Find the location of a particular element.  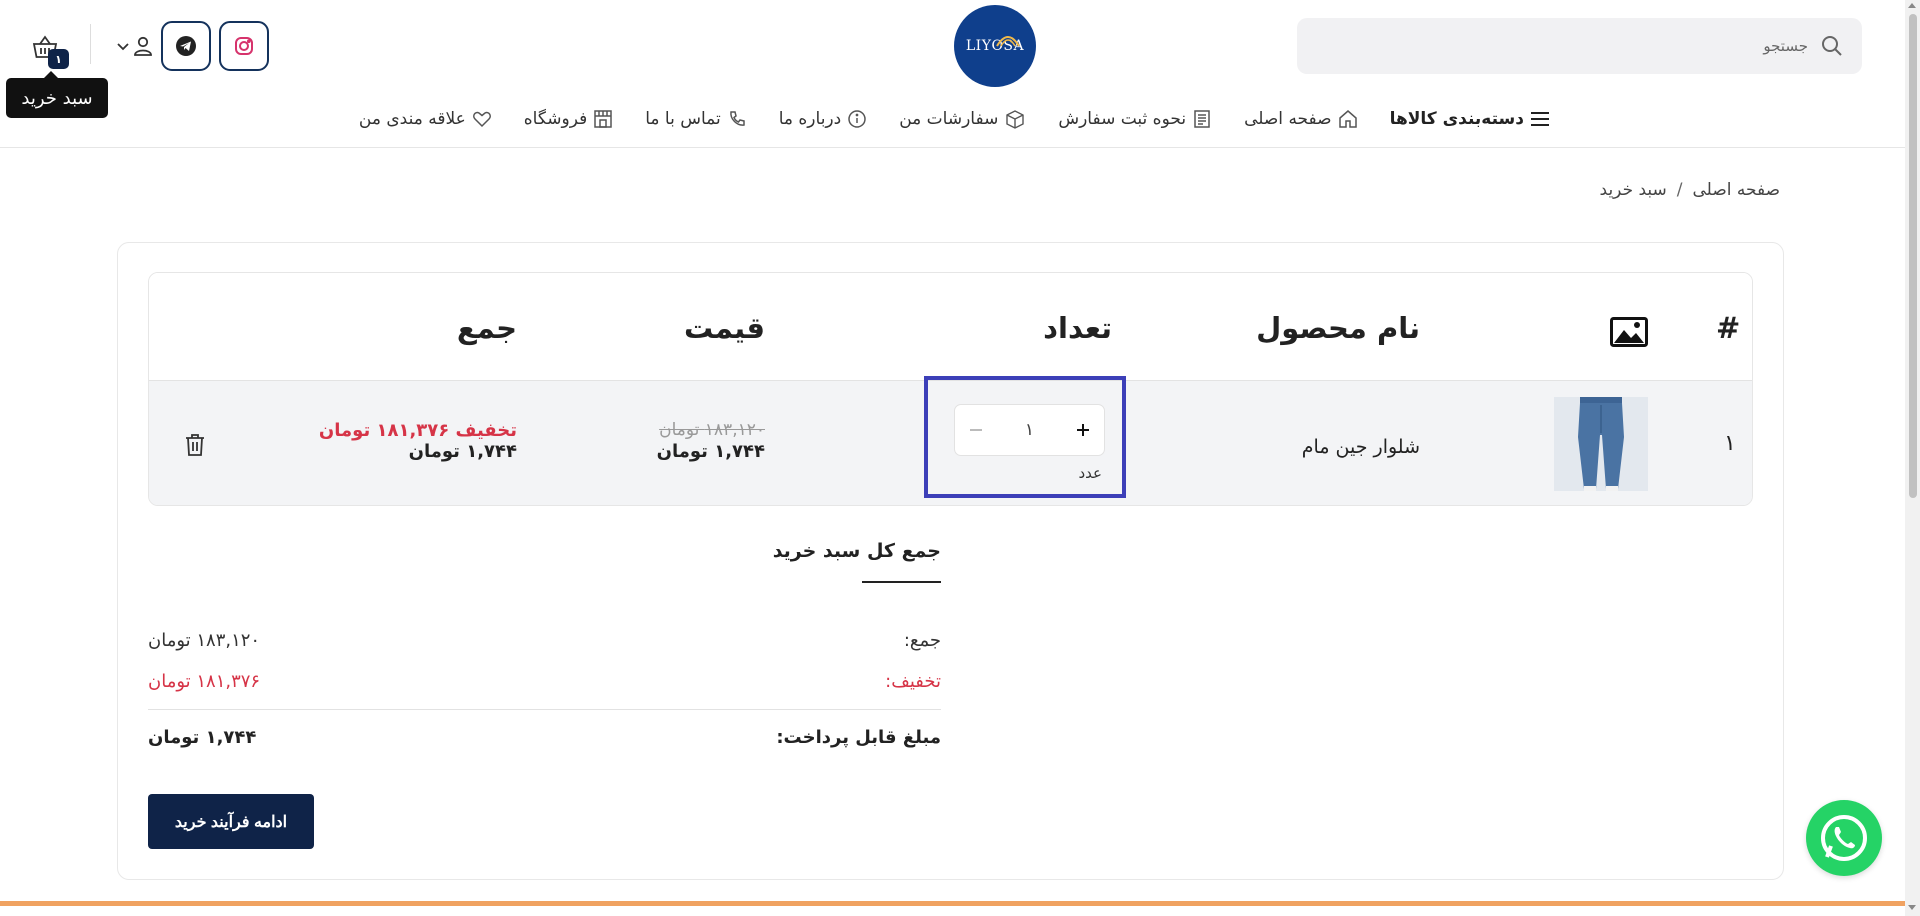

quantity-stepper: ۱ is located at coordinates (1029, 430).